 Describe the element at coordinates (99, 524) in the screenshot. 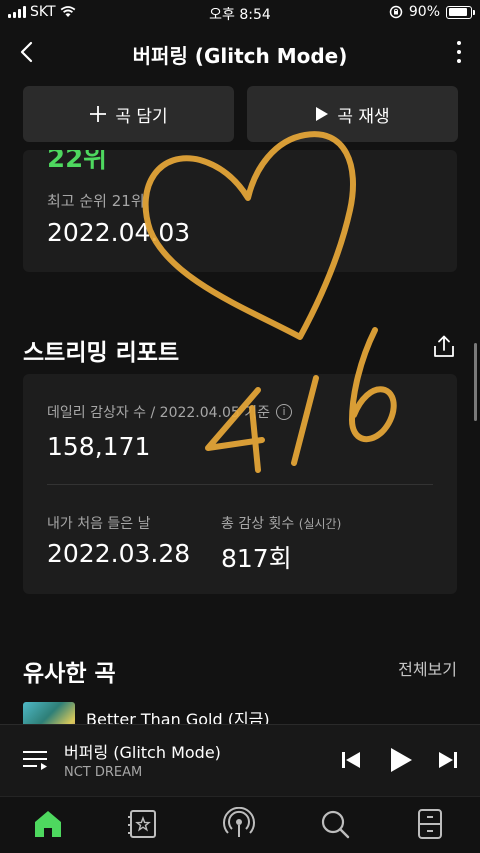

I see `first-listen-label: 내가 처음 들은 날` at that location.